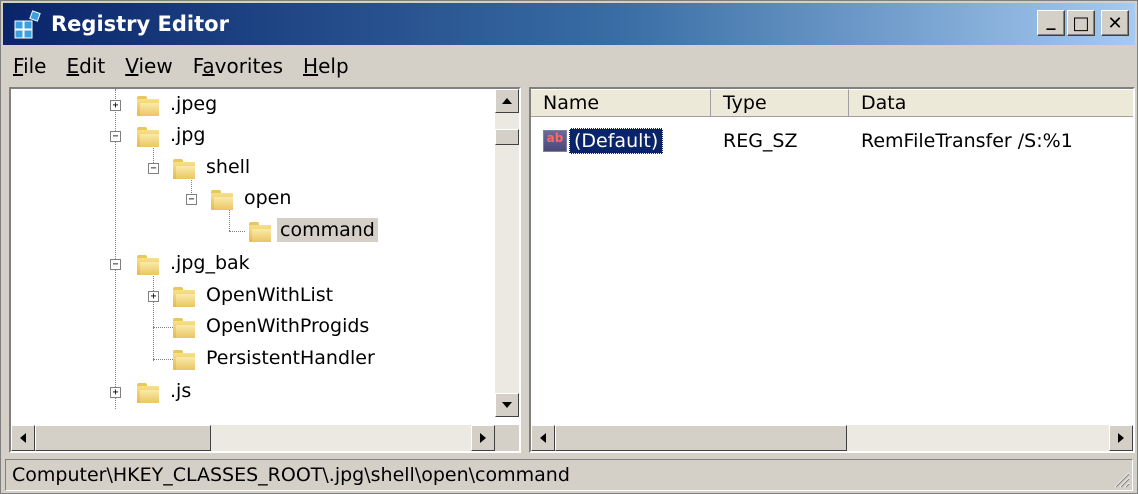 The width and height of the screenshot is (1138, 494). Describe the element at coordinates (115, 264) in the screenshot. I see `collapse-jpg-bak-icon: −` at that location.